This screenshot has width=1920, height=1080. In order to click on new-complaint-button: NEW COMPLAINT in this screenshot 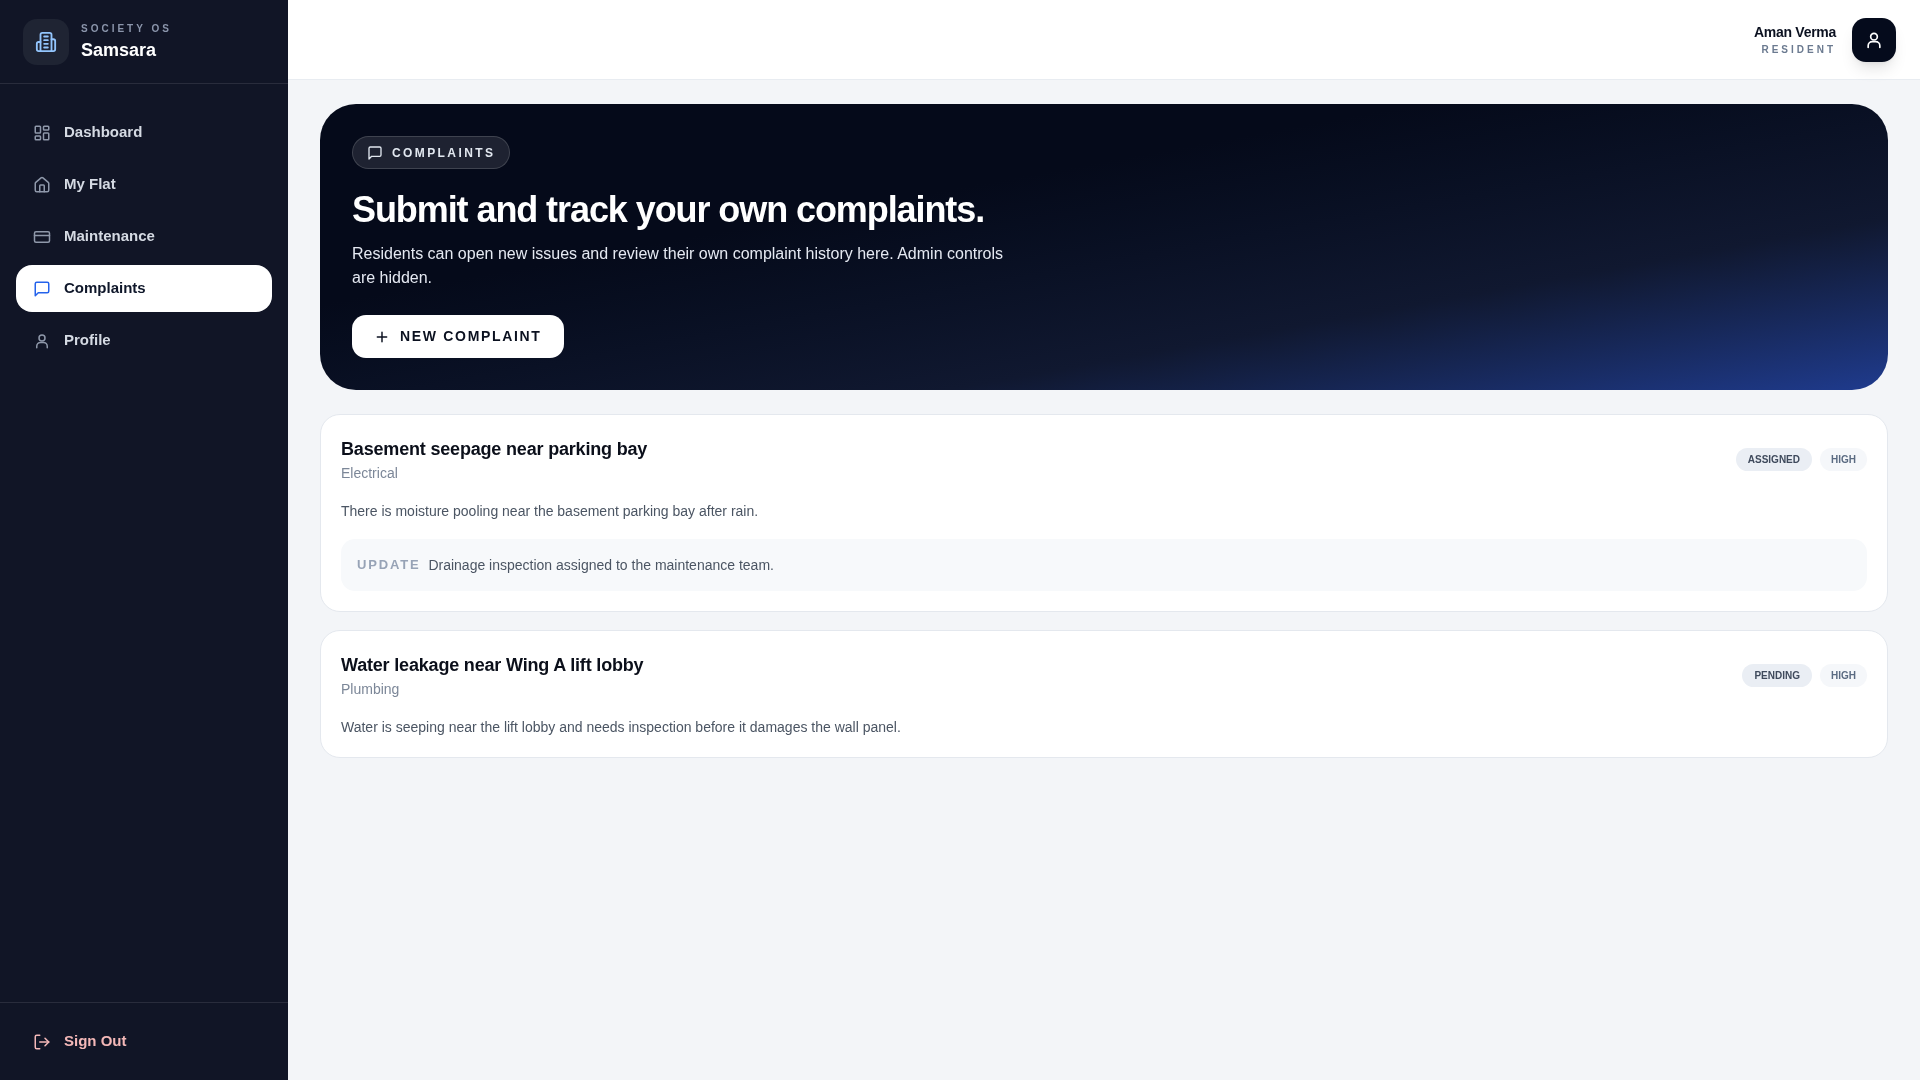, I will do `click(458, 336)`.